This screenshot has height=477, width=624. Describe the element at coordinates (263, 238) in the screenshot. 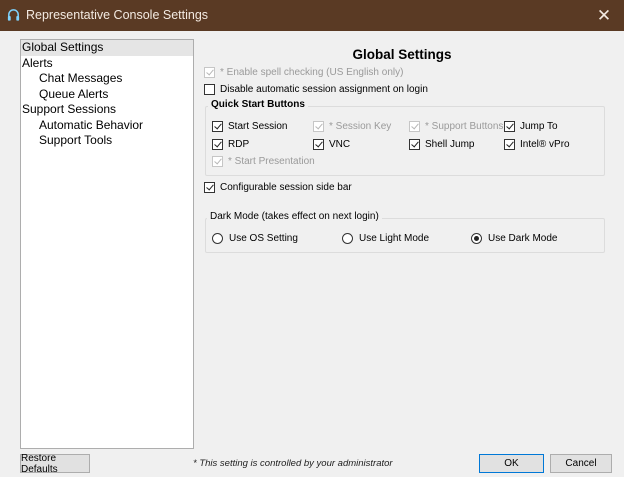

I see `dark-mode-os-label: Use OS Setting` at that location.